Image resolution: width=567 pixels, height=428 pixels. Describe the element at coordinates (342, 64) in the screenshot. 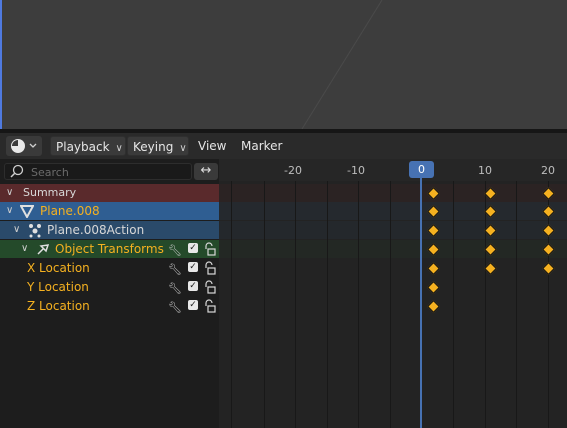

I see `viewport-grid-line` at that location.